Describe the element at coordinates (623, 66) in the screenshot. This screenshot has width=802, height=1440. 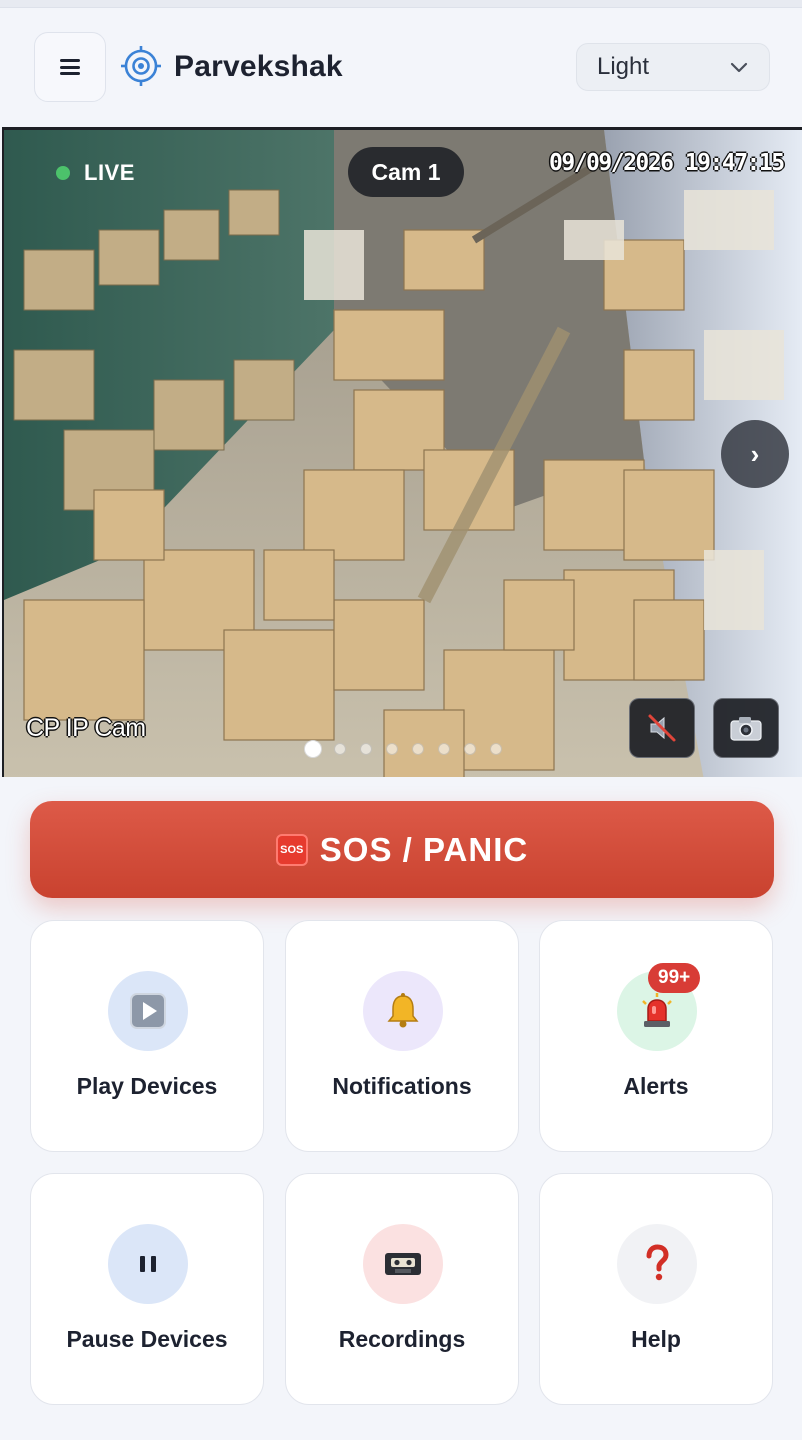
I see `theme-select-value: Light` at that location.